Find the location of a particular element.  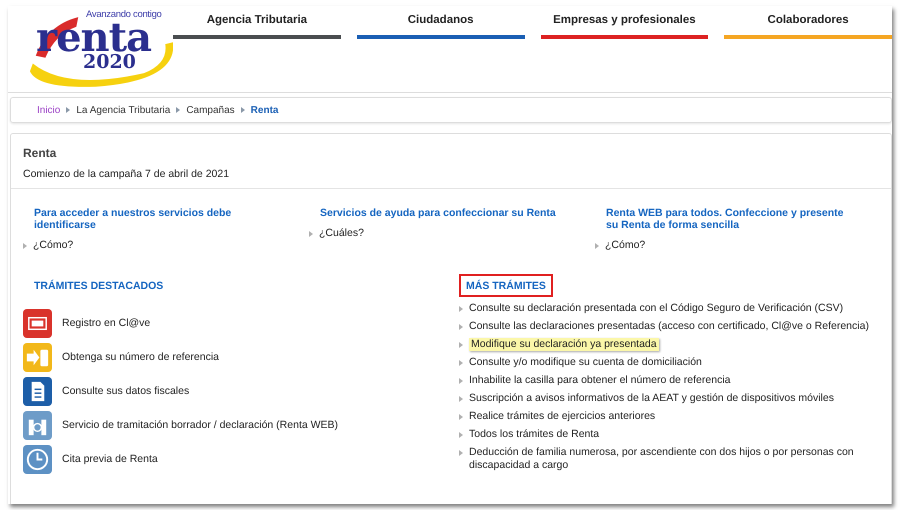

procedure-link: Realice trámites de ejercicios anteriores is located at coordinates (562, 416).